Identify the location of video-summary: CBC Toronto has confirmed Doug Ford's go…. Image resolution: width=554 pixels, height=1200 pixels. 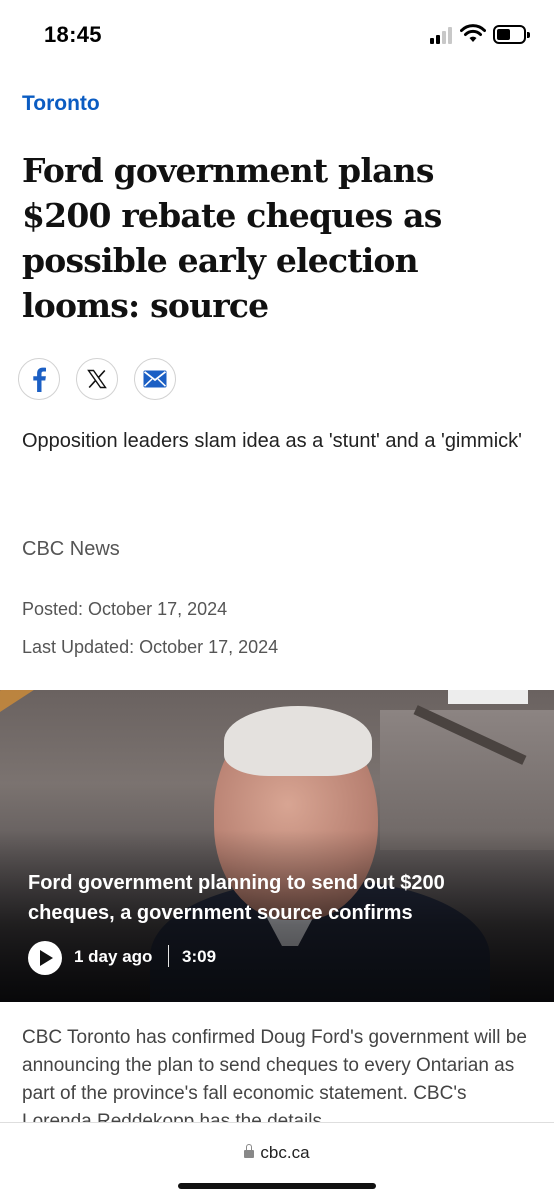
(274, 1075).